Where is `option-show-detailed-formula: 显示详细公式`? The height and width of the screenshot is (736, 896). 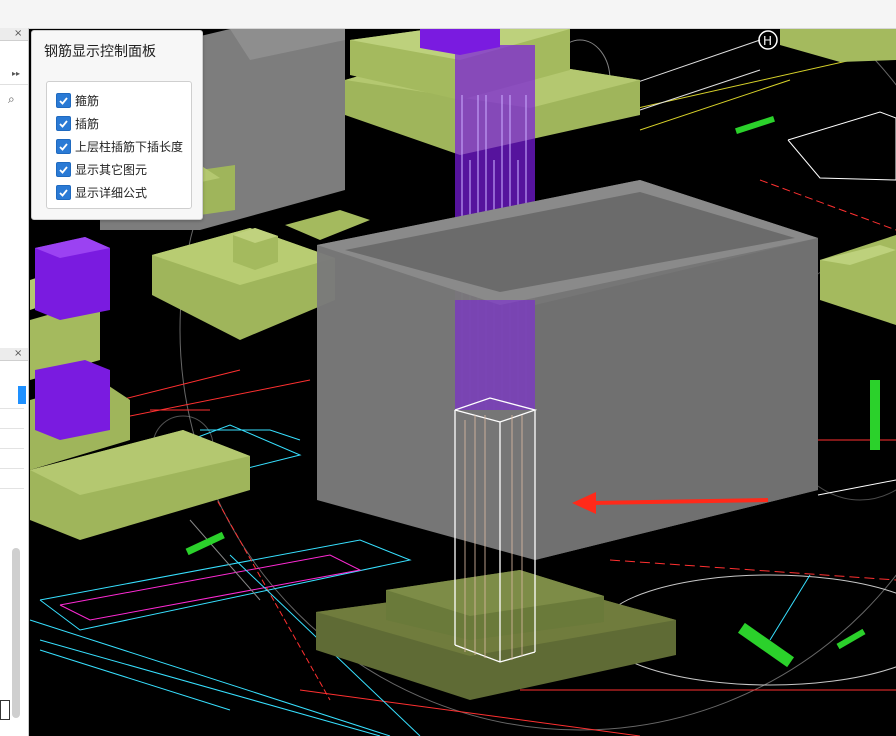
option-show-detailed-formula: 显示详细公式 is located at coordinates (101, 192).